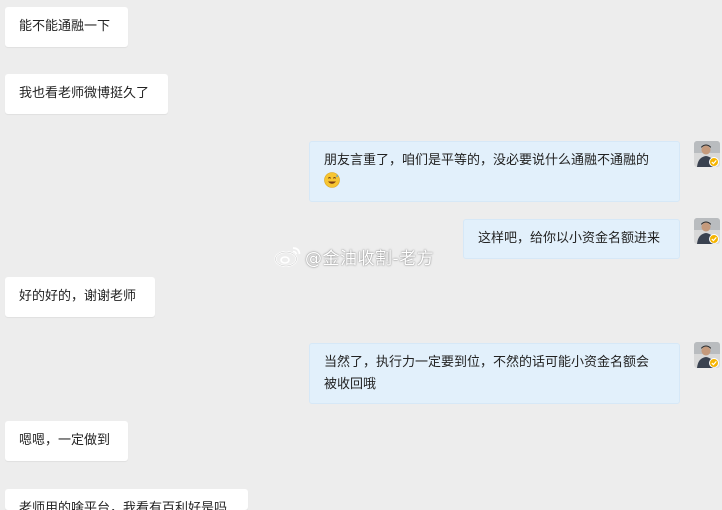  Describe the element at coordinates (126, 499) in the screenshot. I see `incoming-message: 老师用的啥平台，我看有百利好是吗` at that location.